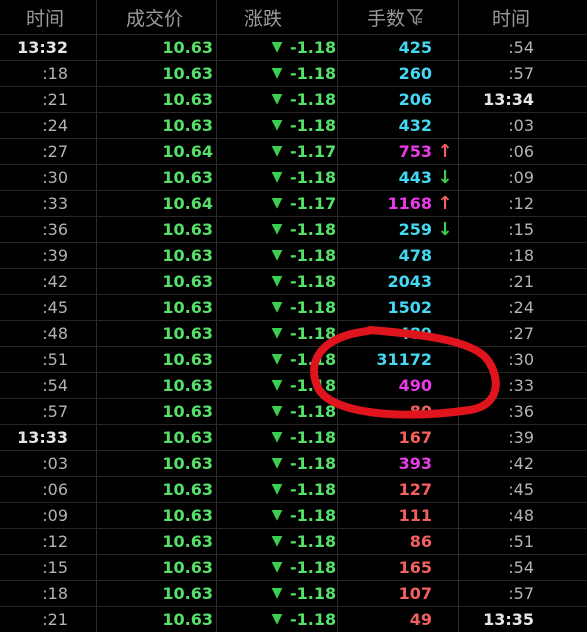 Image resolution: width=587 pixels, height=632 pixels. What do you see at coordinates (293, 125) in the screenshot?
I see `table-row: :24 10.63 ▼ -1.18 432:03` at bounding box center [293, 125].